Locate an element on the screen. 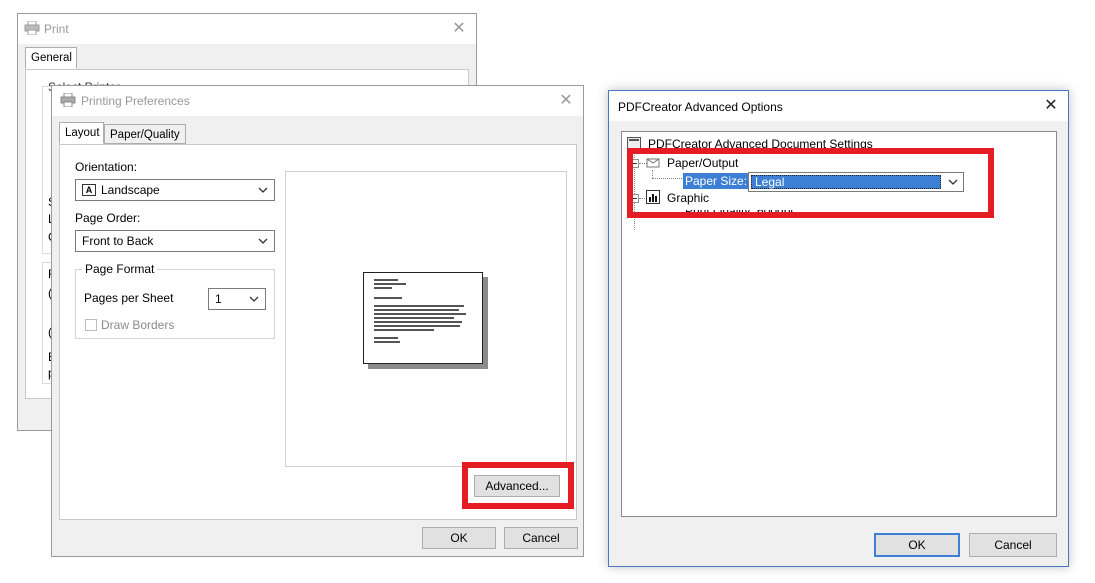 This screenshot has width=1095, height=583. prefs-title: Printing Preferences is located at coordinates (135, 101).